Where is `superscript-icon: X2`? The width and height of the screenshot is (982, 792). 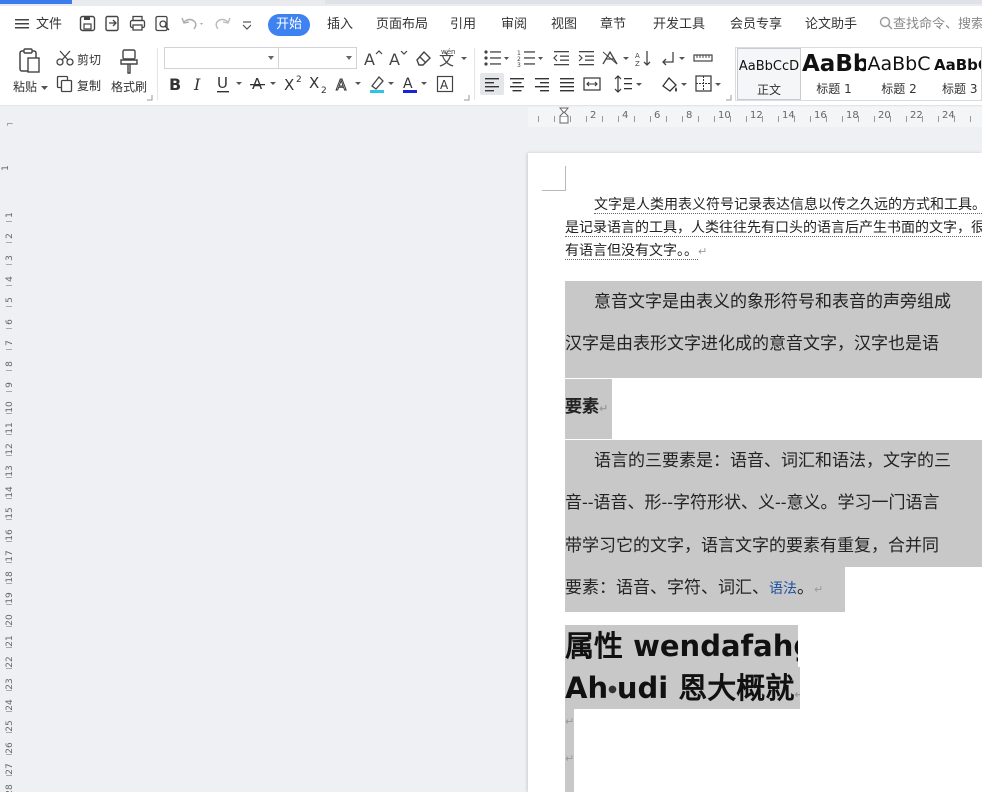
superscript-icon: X2 is located at coordinates (294, 84).